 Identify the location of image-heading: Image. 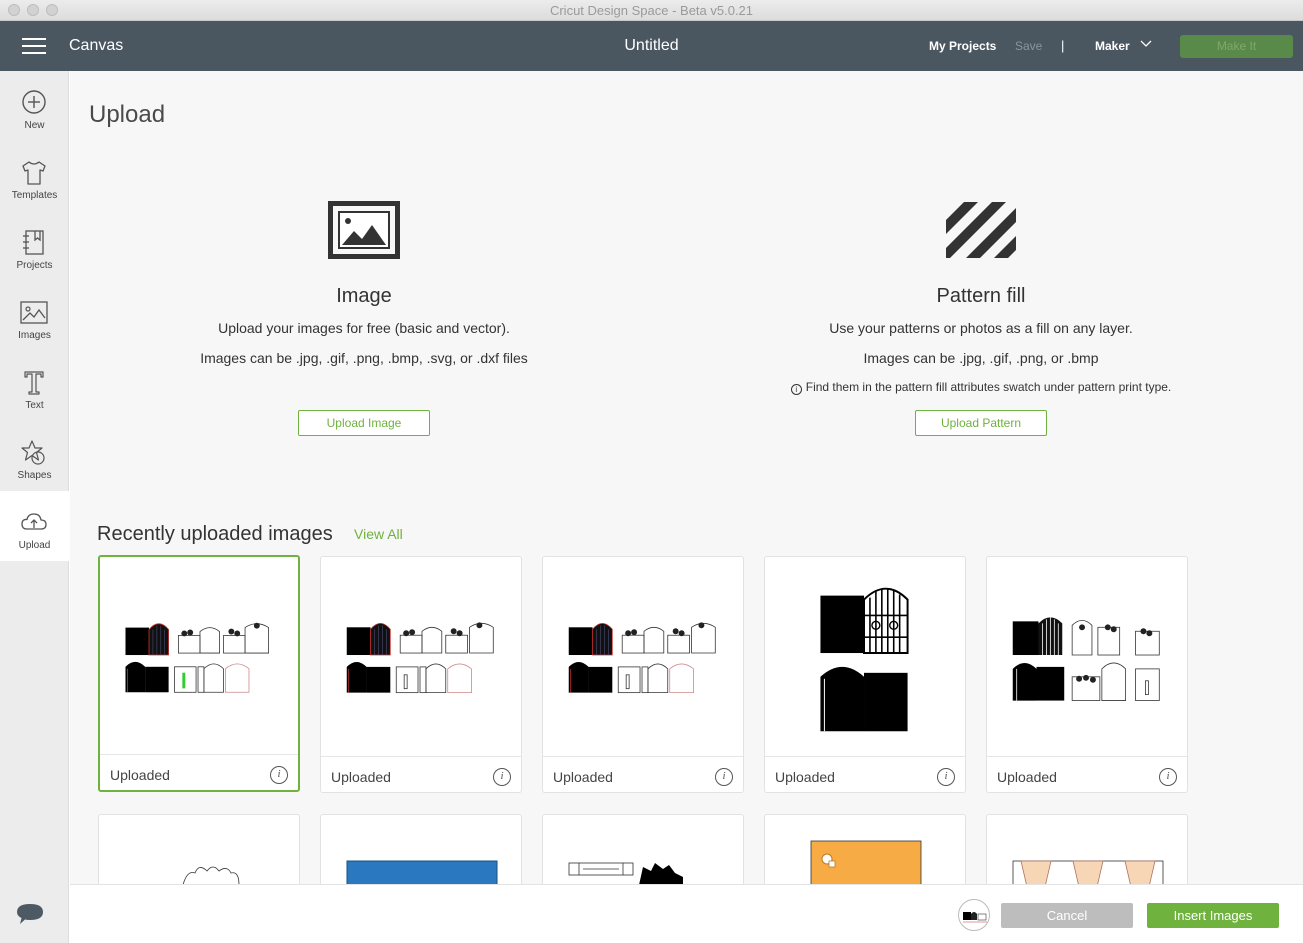
(364, 296).